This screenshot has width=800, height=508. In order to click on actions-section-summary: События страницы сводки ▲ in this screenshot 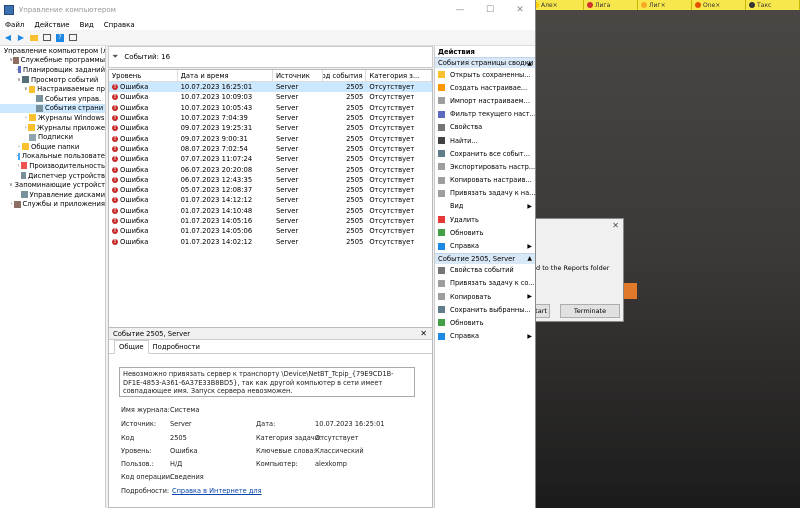, I will do `click(485, 62)`.